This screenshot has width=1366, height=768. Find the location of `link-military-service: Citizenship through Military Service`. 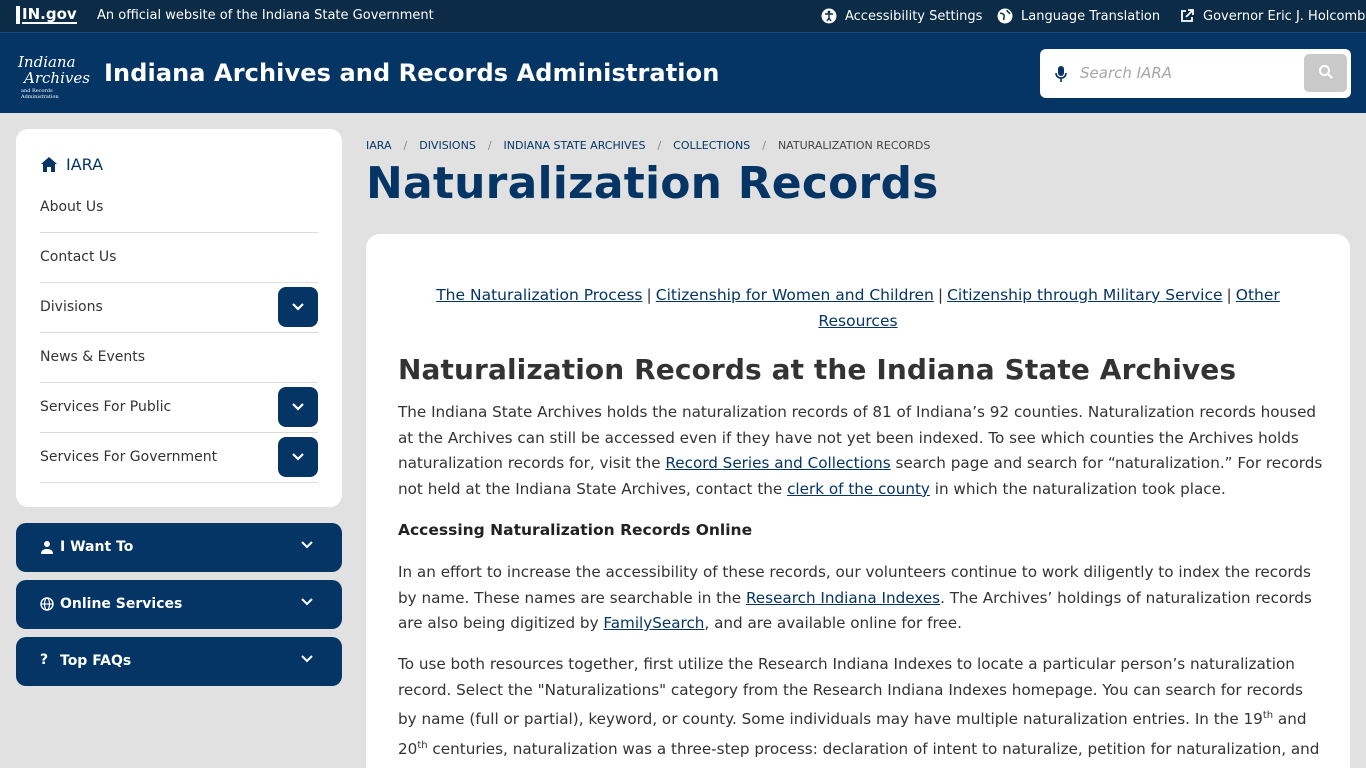

link-military-service: Citizenship through Military Service is located at coordinates (1084, 295).